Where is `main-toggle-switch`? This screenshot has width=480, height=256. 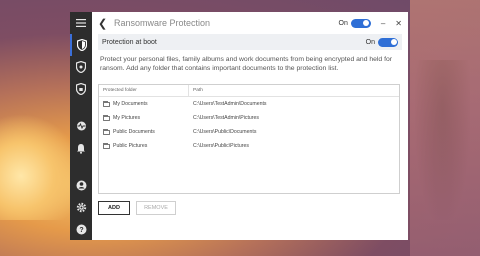 main-toggle-switch is located at coordinates (360, 23).